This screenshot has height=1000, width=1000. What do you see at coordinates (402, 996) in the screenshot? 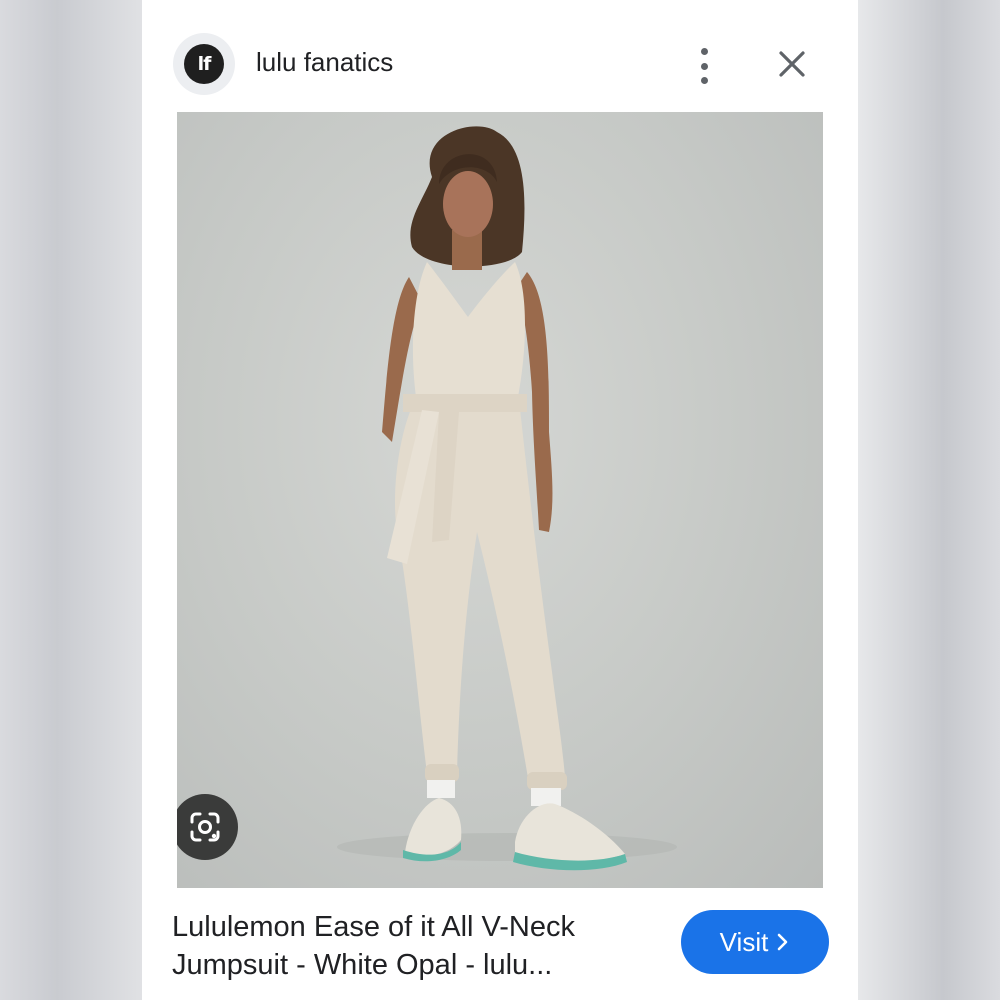
I see `subtitle-cutoff` at bounding box center [402, 996].